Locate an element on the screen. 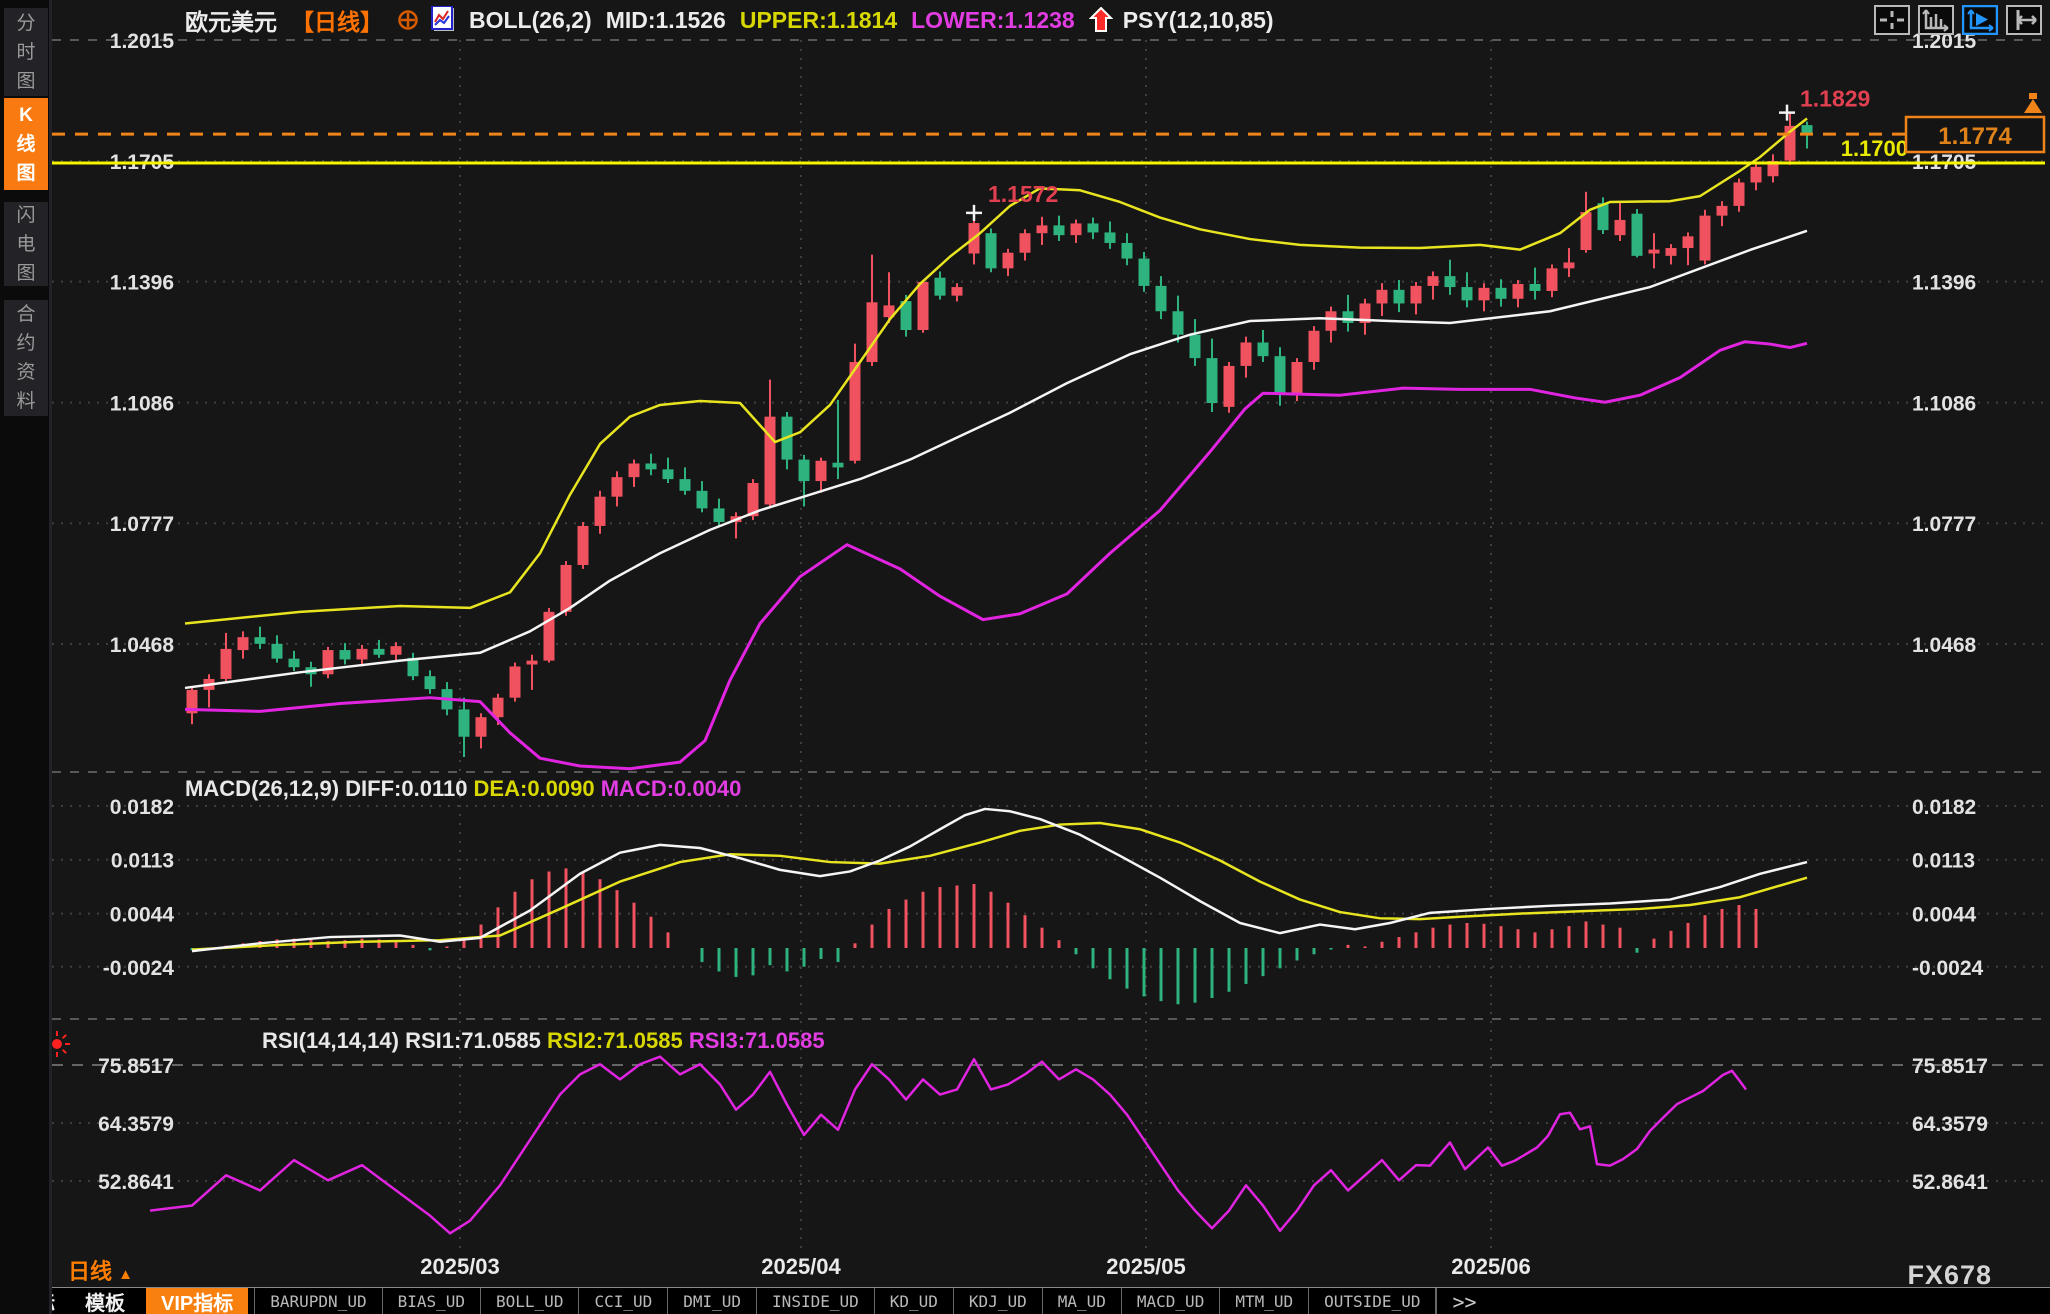 This screenshot has width=2050, height=1314. price-marker-label: 1.1829 is located at coordinates (1835, 99).